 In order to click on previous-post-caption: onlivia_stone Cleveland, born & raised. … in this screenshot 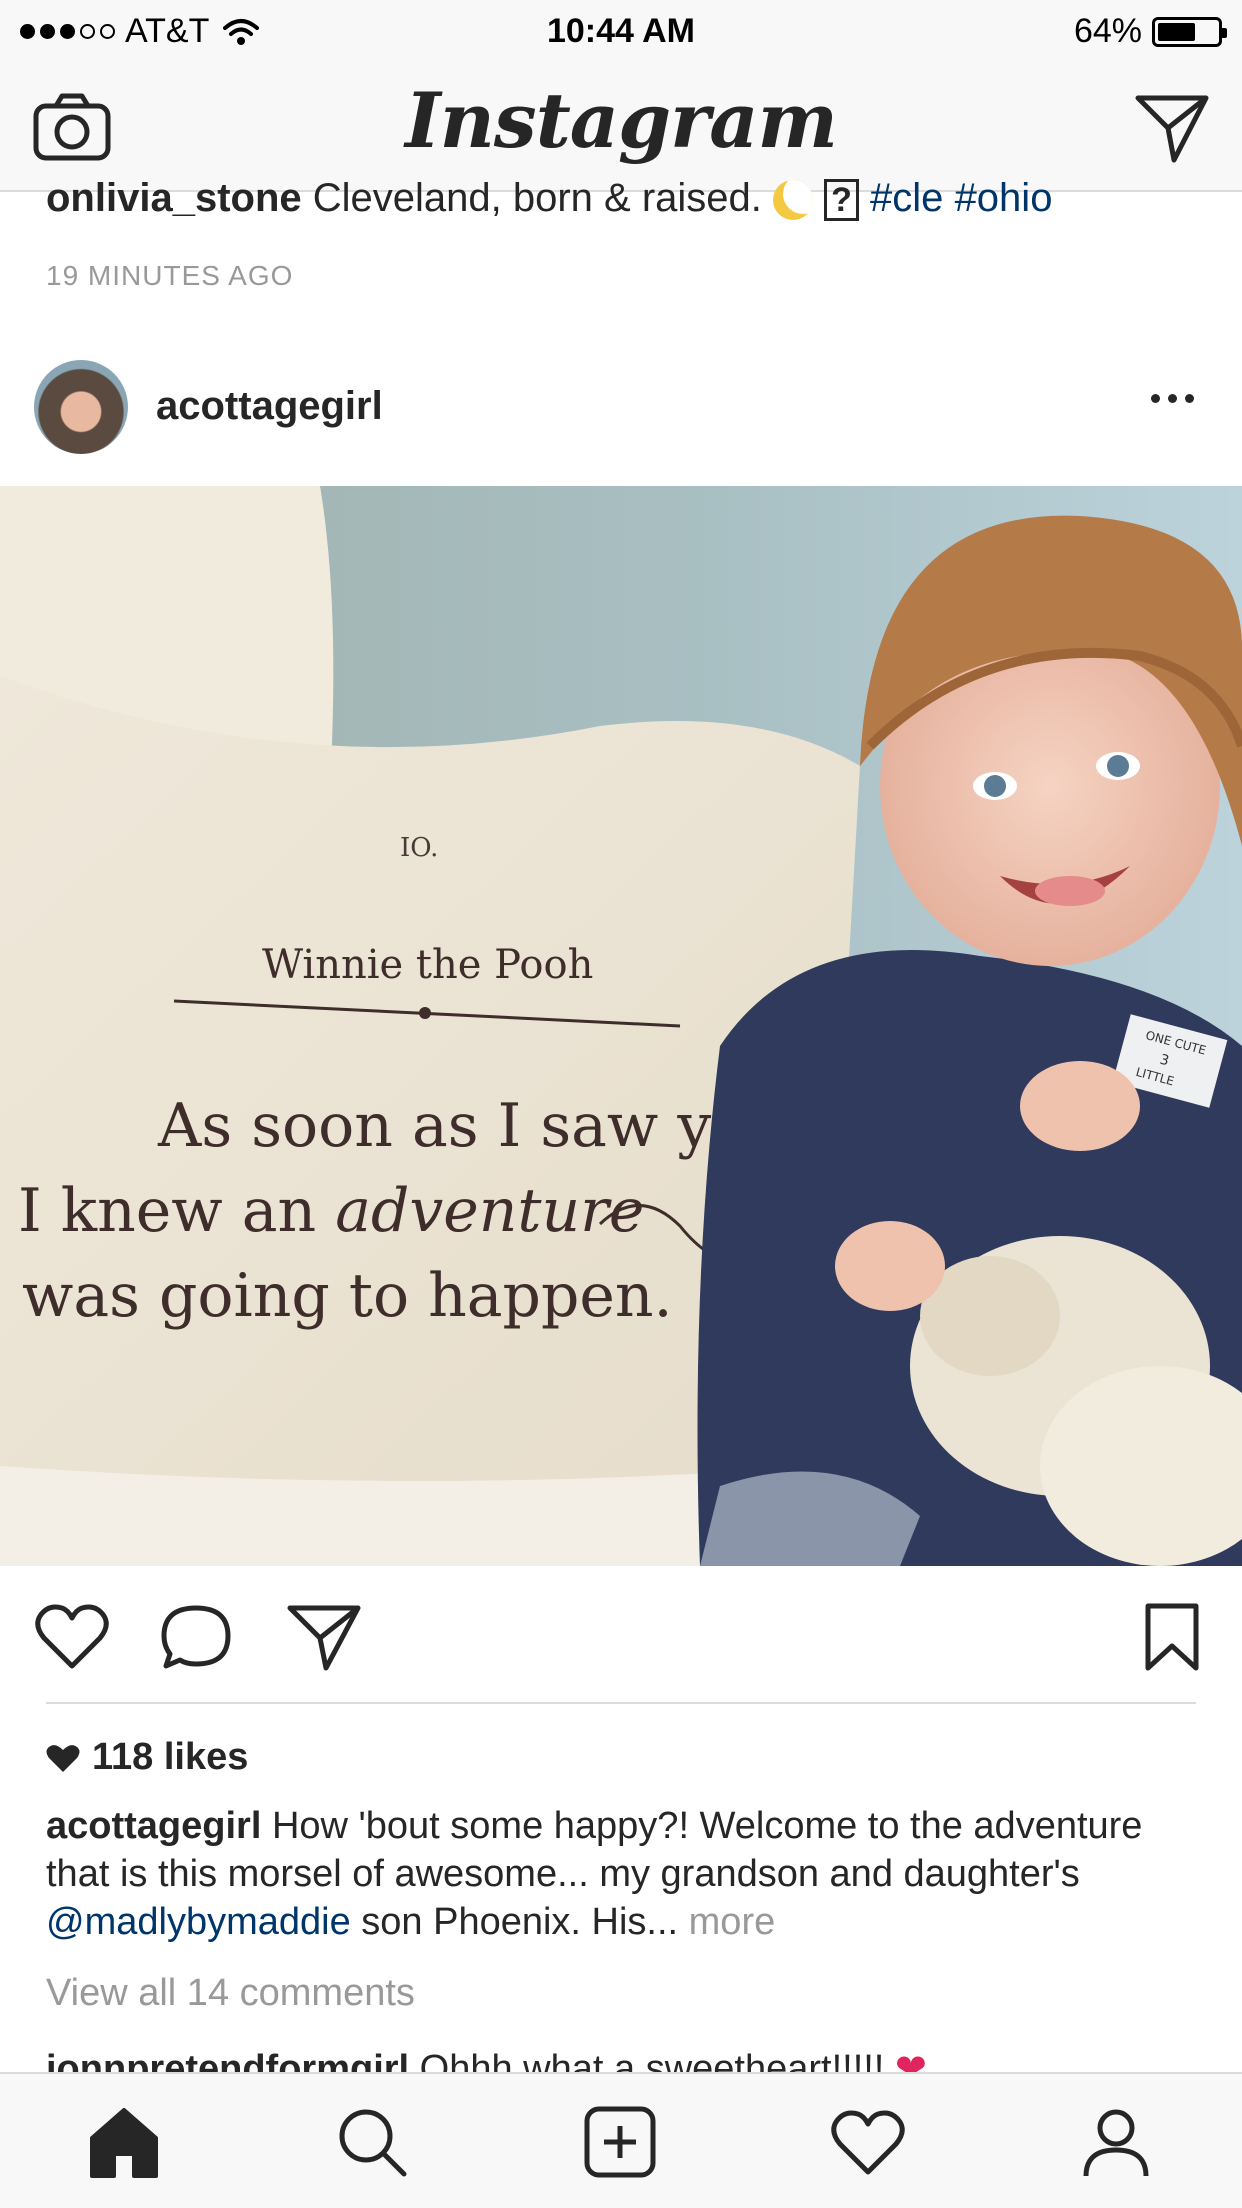, I will do `click(549, 199)`.